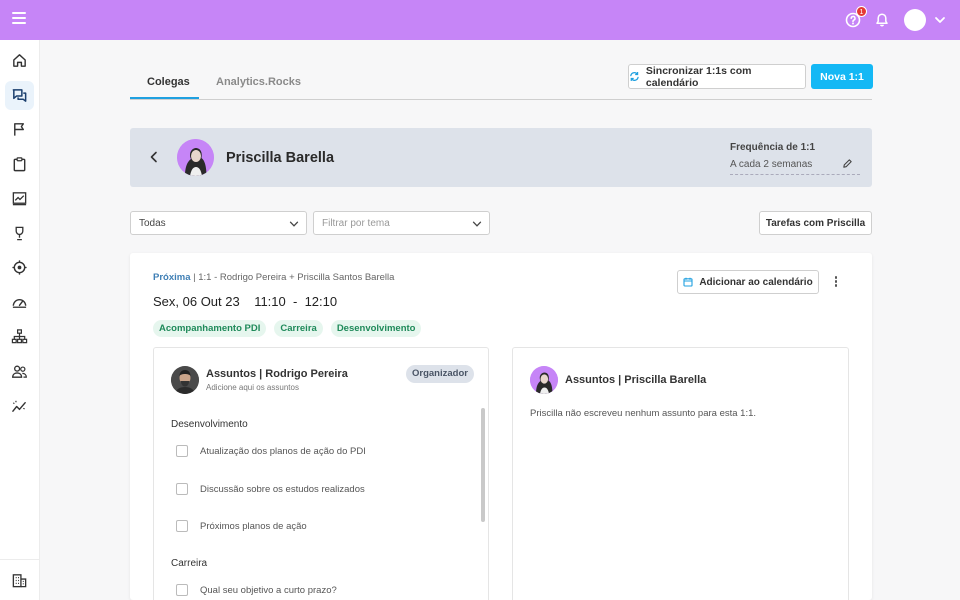  Describe the element at coordinates (19, 406) in the screenshot. I see `trend-icon` at that location.